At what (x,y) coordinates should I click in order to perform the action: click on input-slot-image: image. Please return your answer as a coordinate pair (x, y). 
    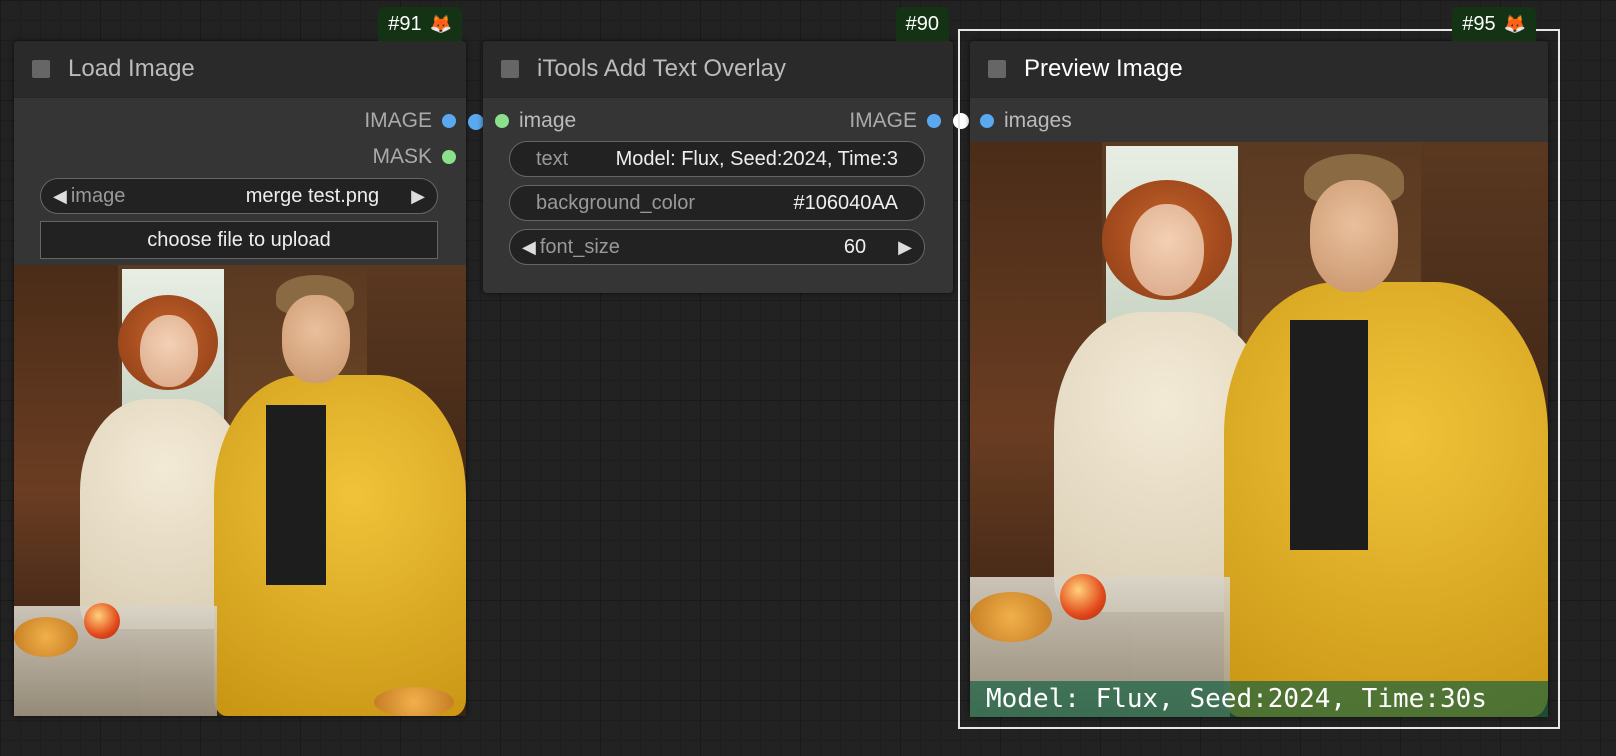
    Looking at the image, I should click on (535, 121).